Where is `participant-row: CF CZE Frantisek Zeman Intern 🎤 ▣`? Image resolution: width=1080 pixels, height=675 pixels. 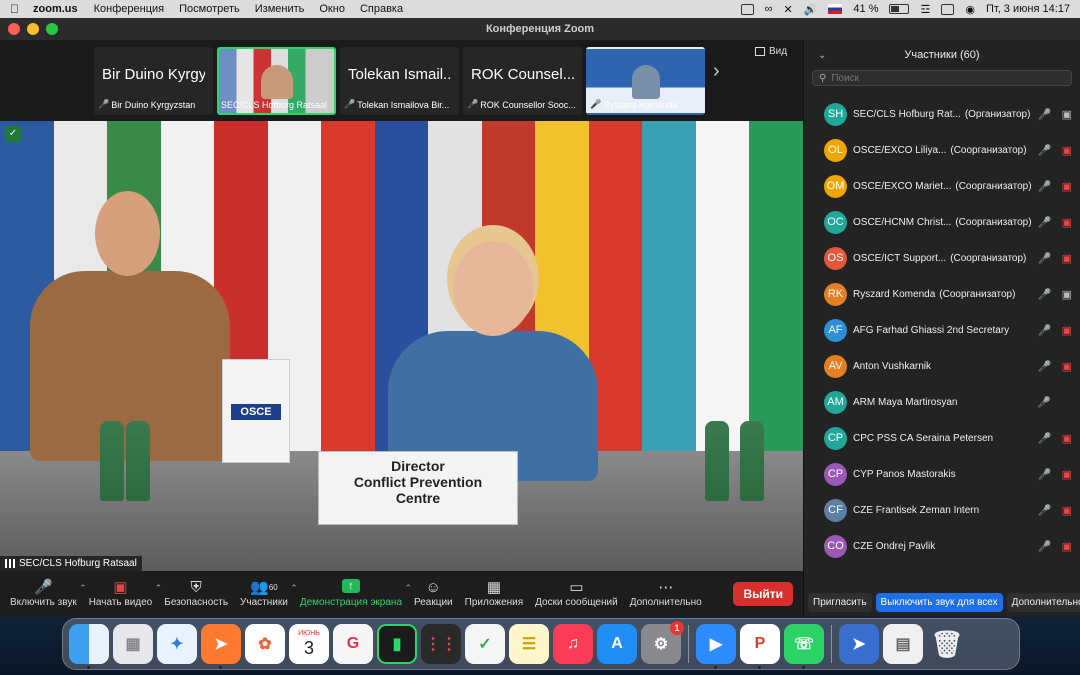 participant-row: CF CZE Frantisek Zeman Intern 🎤 ▣ is located at coordinates (942, 510).